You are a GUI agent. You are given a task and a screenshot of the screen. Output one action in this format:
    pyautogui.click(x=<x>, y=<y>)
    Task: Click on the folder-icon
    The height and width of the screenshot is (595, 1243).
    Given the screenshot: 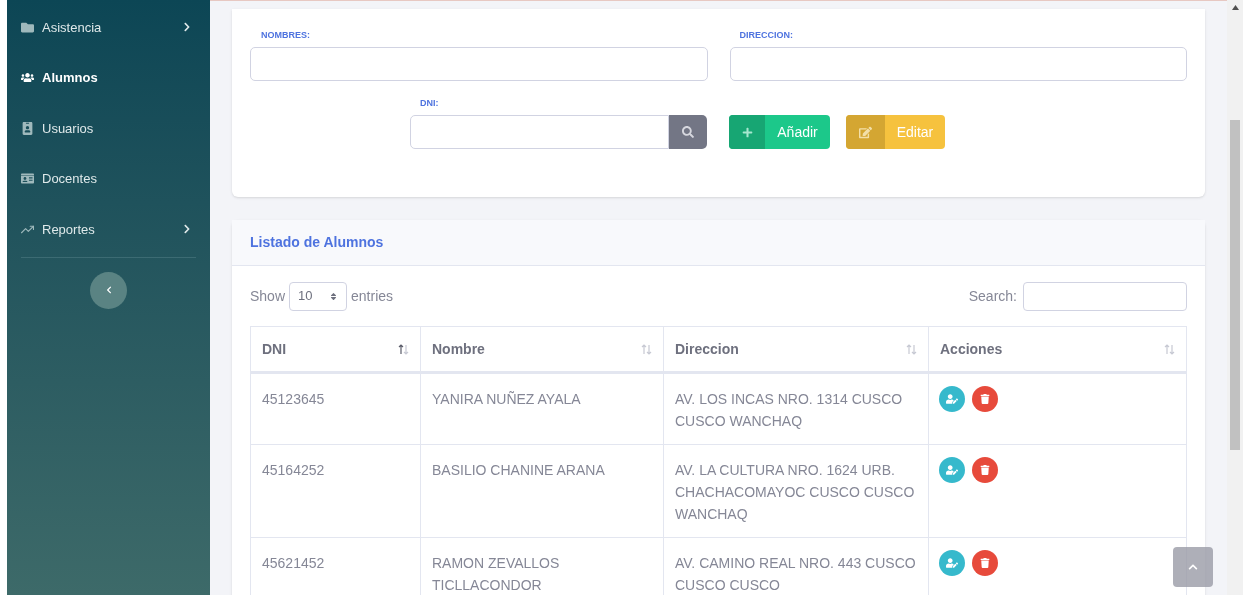 What is the action you would take?
    pyautogui.click(x=27, y=27)
    